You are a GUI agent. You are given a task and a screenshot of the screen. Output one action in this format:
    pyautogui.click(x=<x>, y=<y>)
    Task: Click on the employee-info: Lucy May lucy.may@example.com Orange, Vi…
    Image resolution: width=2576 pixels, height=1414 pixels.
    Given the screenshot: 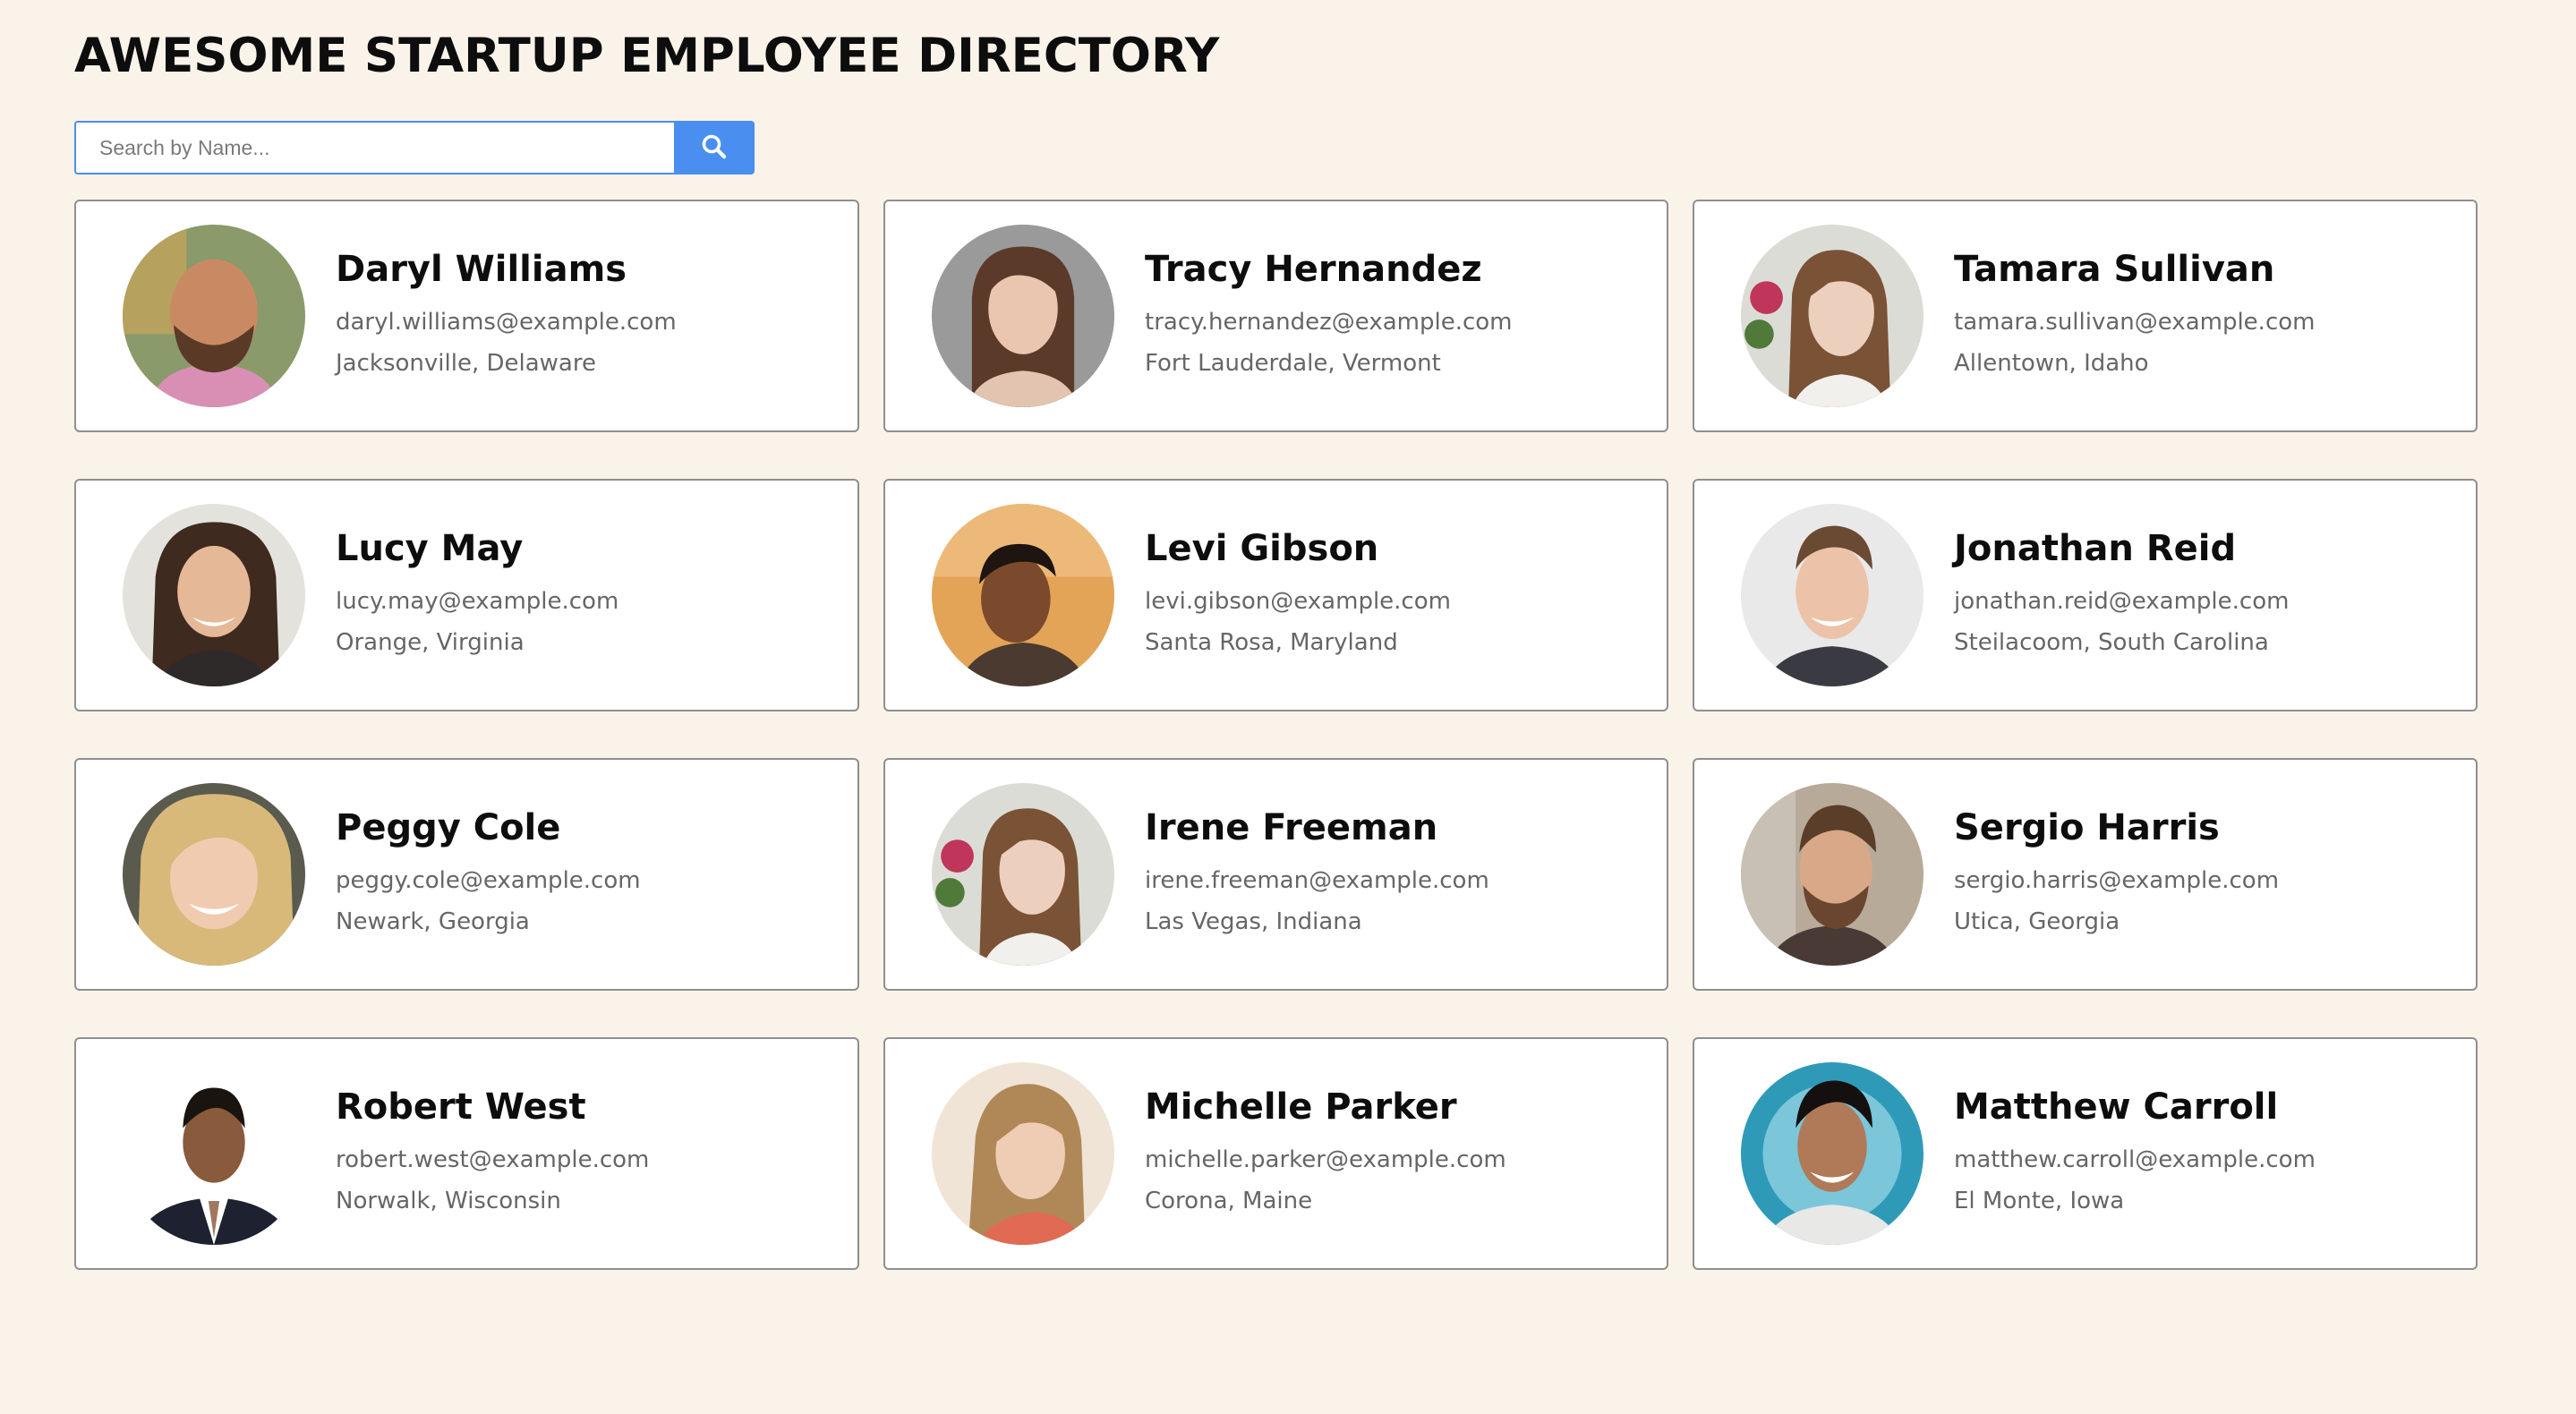 What is the action you would take?
    pyautogui.click(x=477, y=594)
    